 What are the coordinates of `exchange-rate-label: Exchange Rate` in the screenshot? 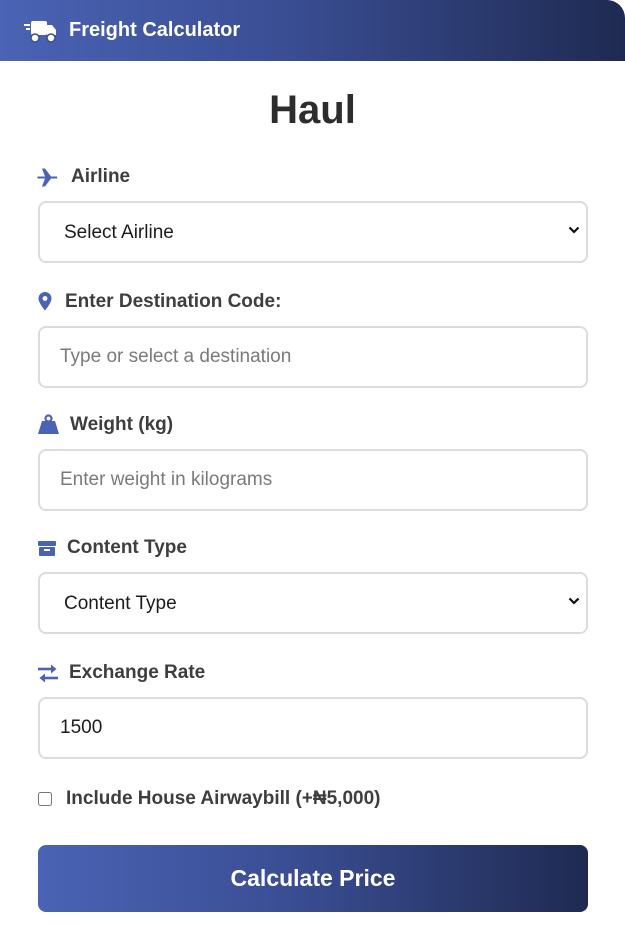 It's located at (121, 673).